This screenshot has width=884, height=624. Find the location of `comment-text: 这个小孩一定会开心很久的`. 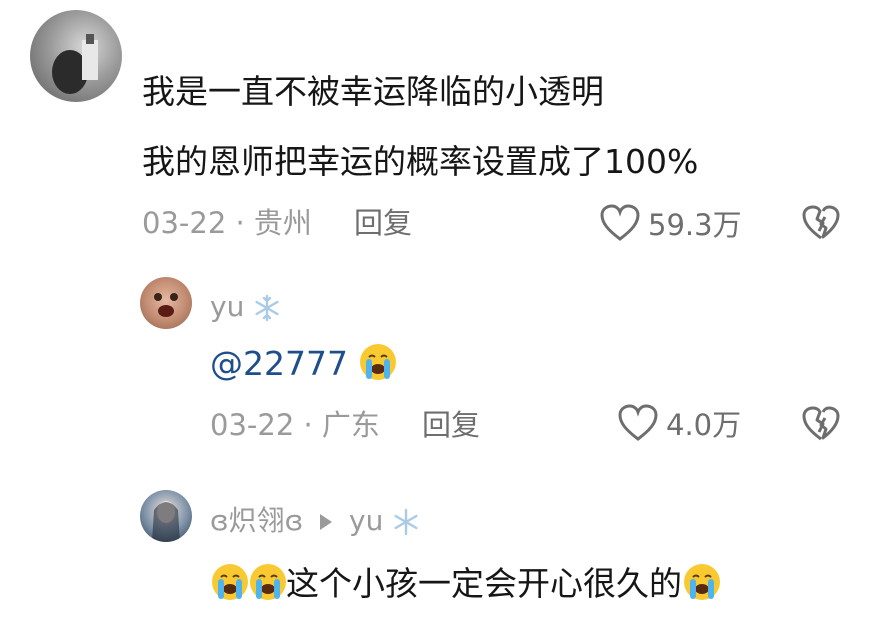

comment-text: 这个小孩一定会开心很久的 is located at coordinates (465, 583).